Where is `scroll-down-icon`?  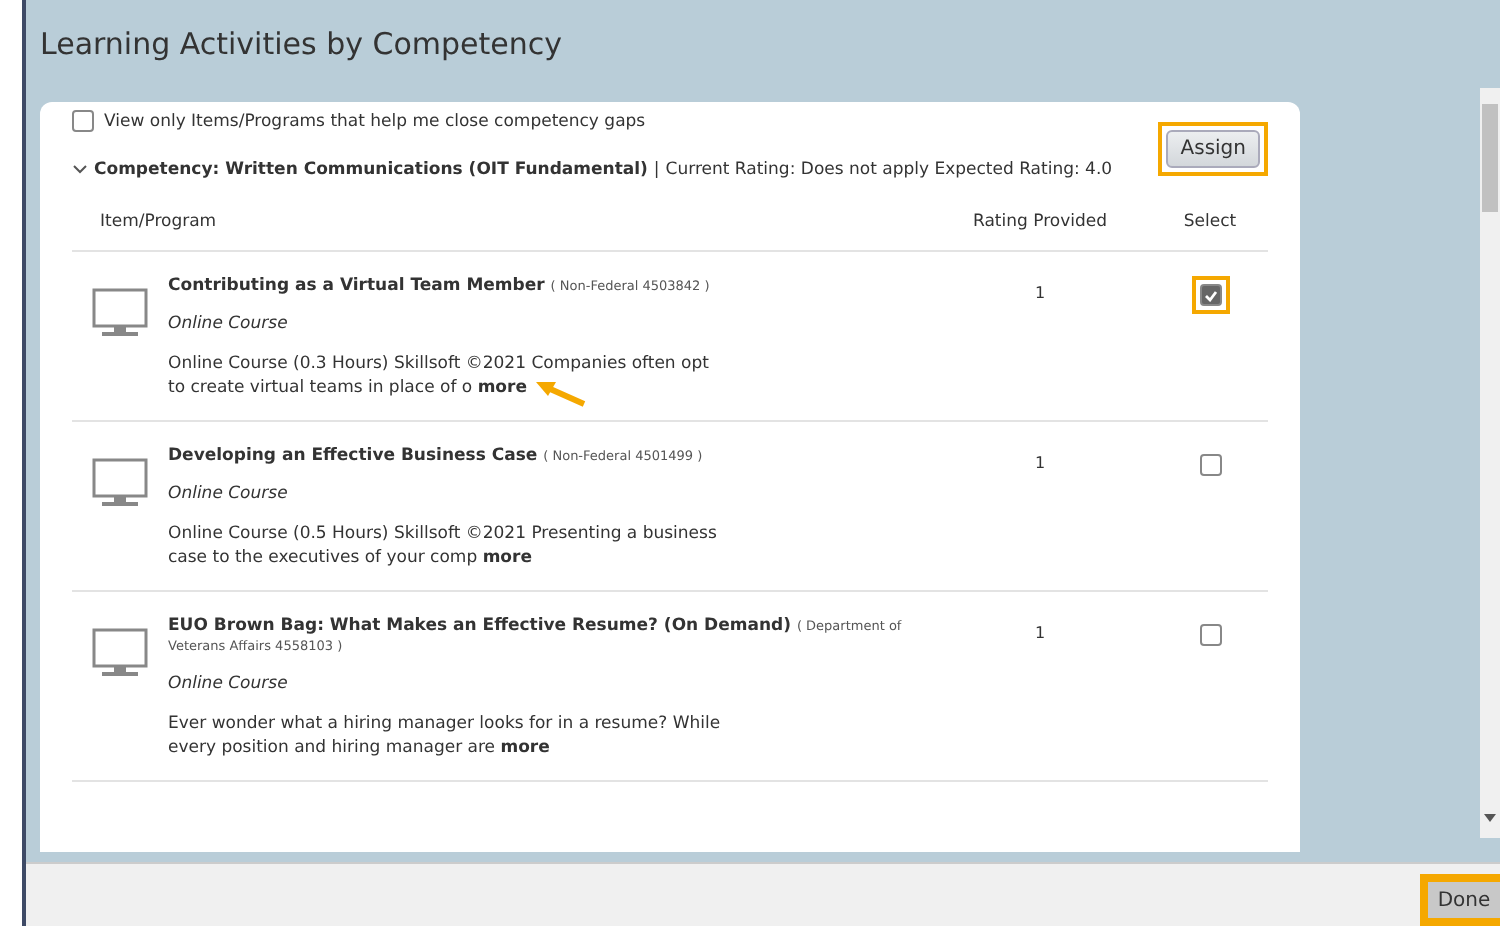 scroll-down-icon is located at coordinates (1490, 818).